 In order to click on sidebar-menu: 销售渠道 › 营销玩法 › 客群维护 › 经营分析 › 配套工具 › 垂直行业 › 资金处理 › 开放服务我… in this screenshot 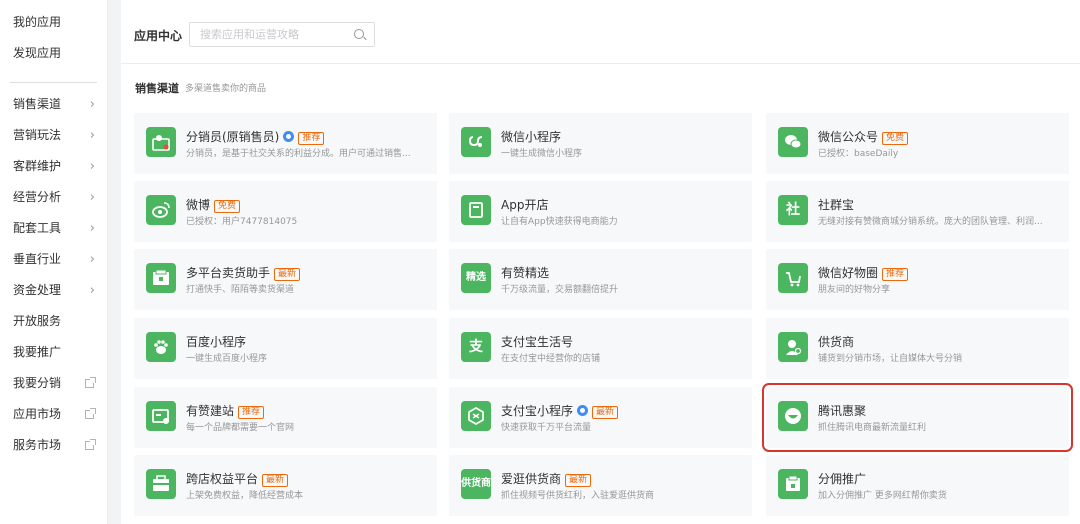, I will do `click(53, 275)`.